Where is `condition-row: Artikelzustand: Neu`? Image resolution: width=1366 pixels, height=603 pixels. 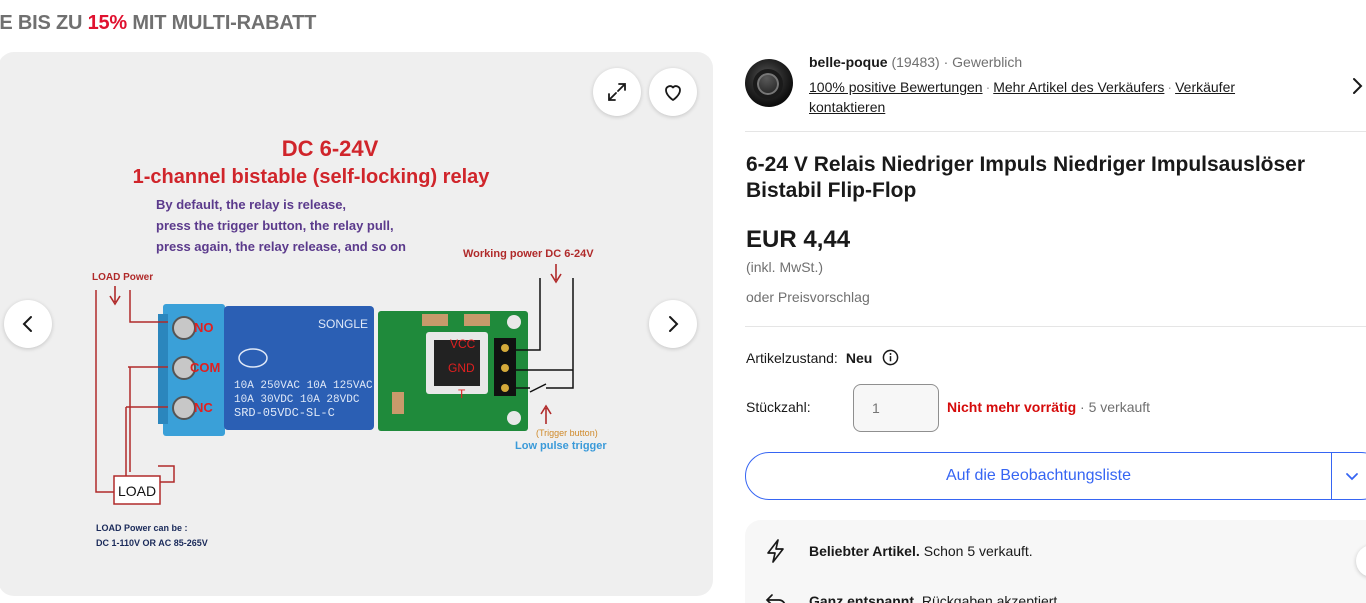 condition-row: Artikelzustand: Neu is located at coordinates (822, 357).